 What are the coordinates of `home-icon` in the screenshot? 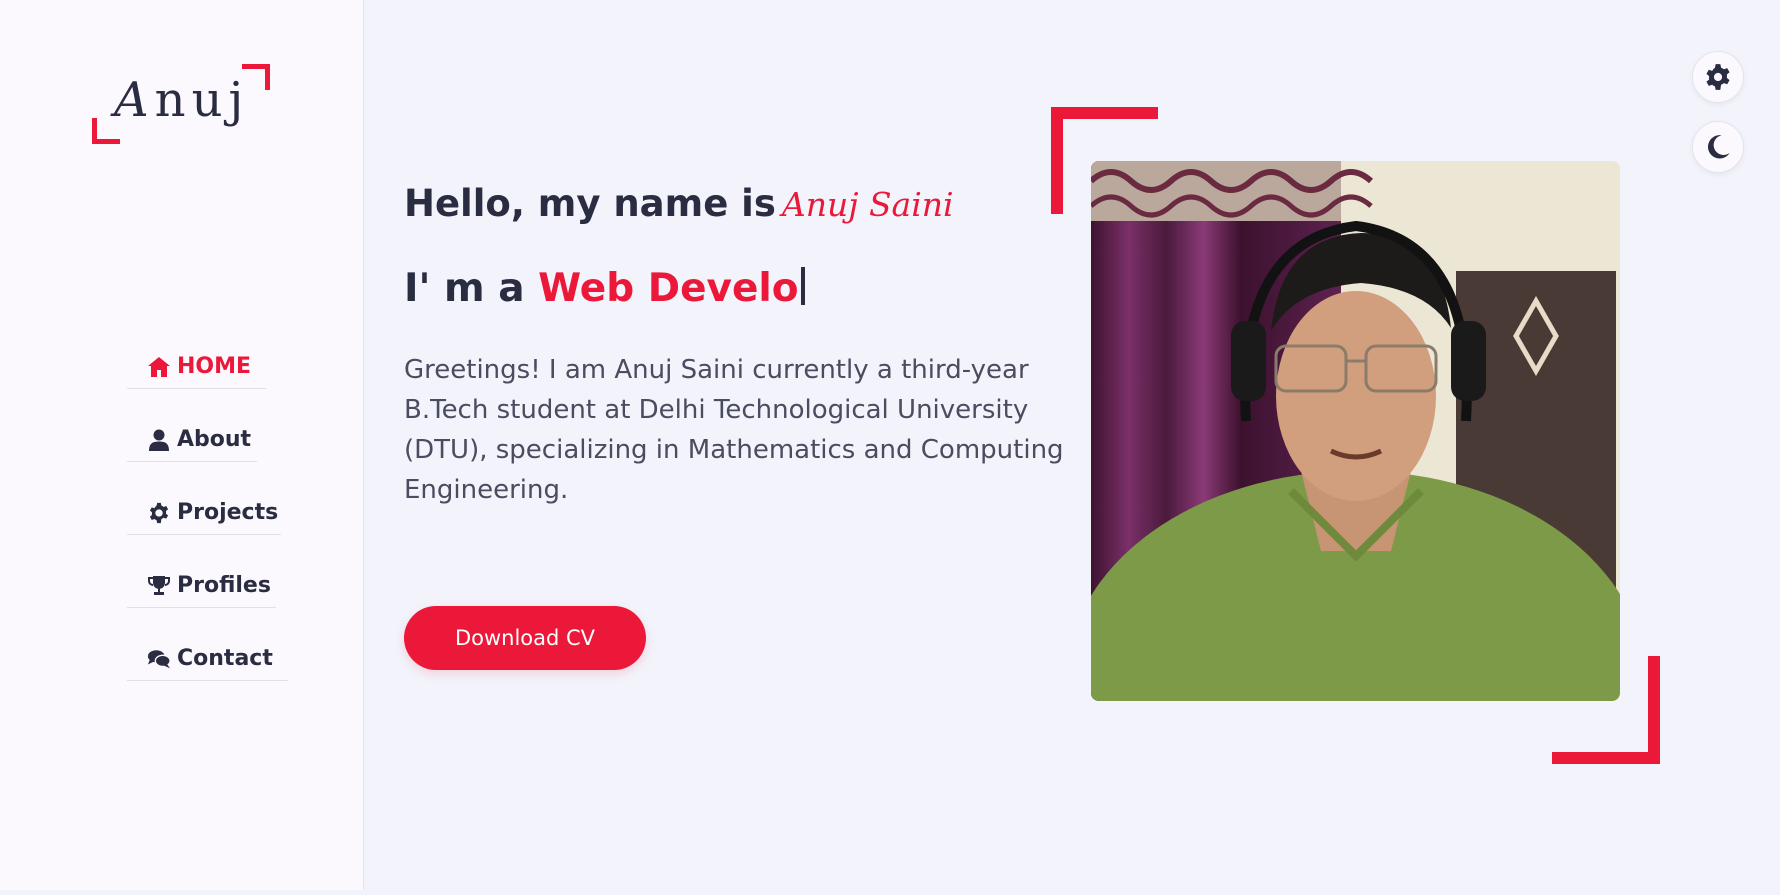 It's located at (159, 366).